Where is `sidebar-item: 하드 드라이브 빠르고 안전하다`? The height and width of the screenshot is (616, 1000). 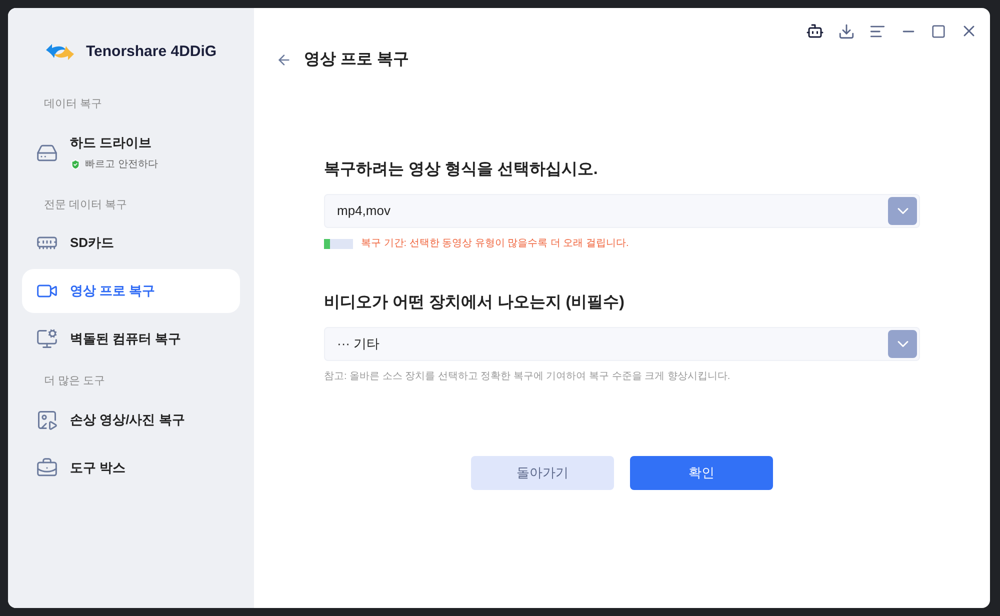 sidebar-item: 하드 드라이브 빠르고 안전하다 is located at coordinates (131, 152).